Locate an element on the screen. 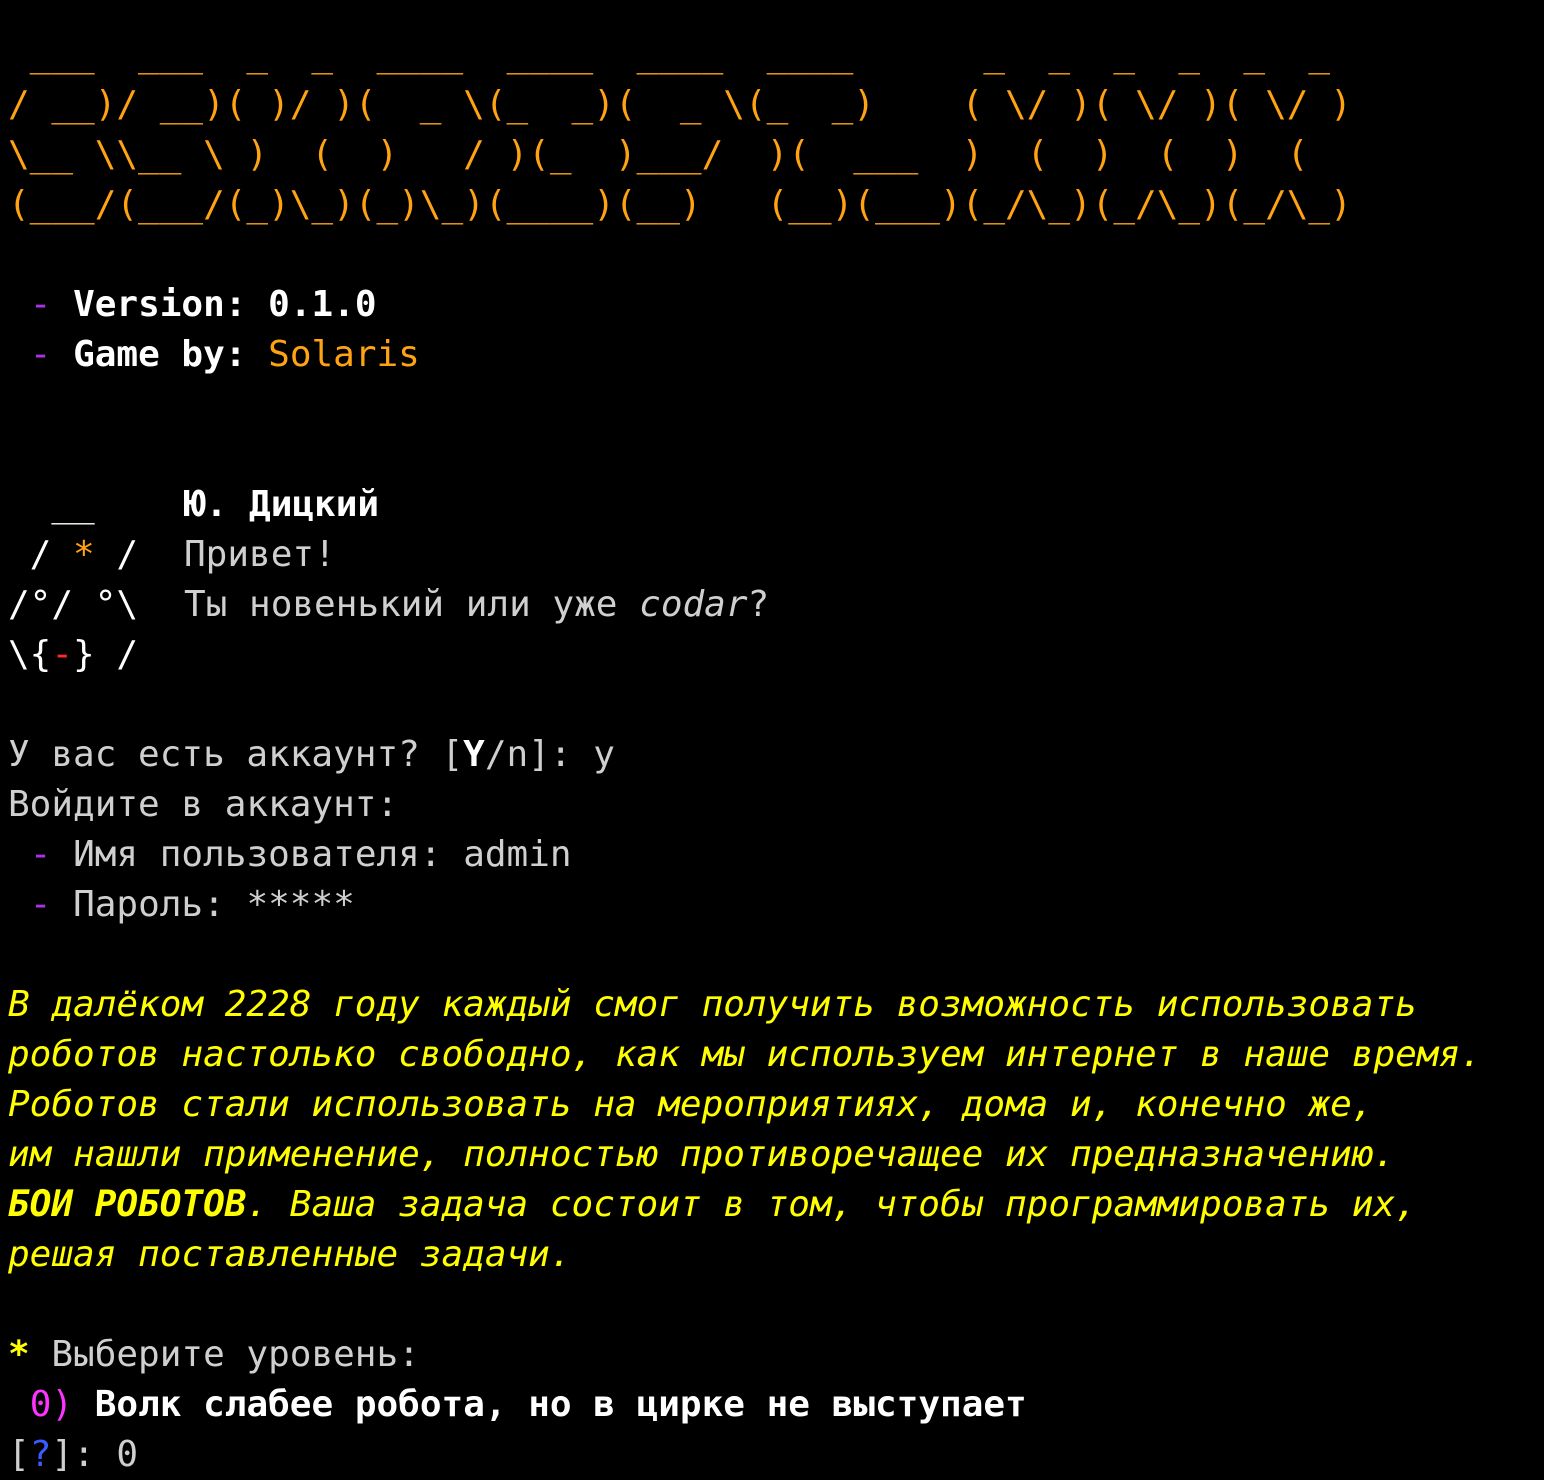  character-art: __ is located at coordinates (51, 504).